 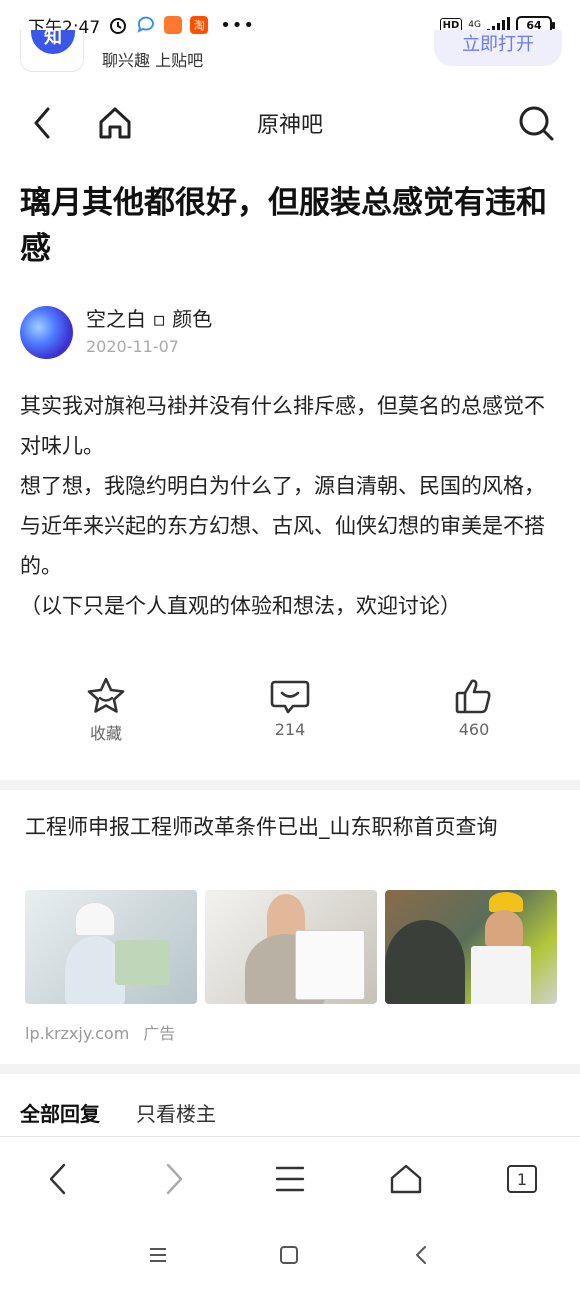 I want to click on menu-icon, so click(x=290, y=1179).